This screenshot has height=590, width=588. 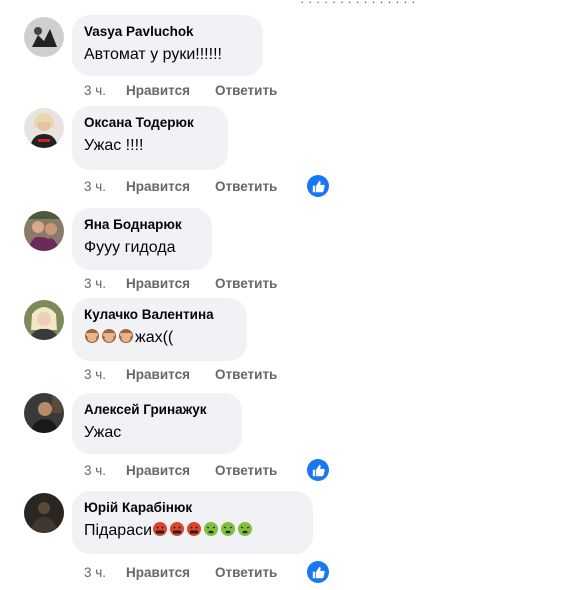 I want to click on comment-author: Vasya Pavluchok, so click(x=167, y=32).